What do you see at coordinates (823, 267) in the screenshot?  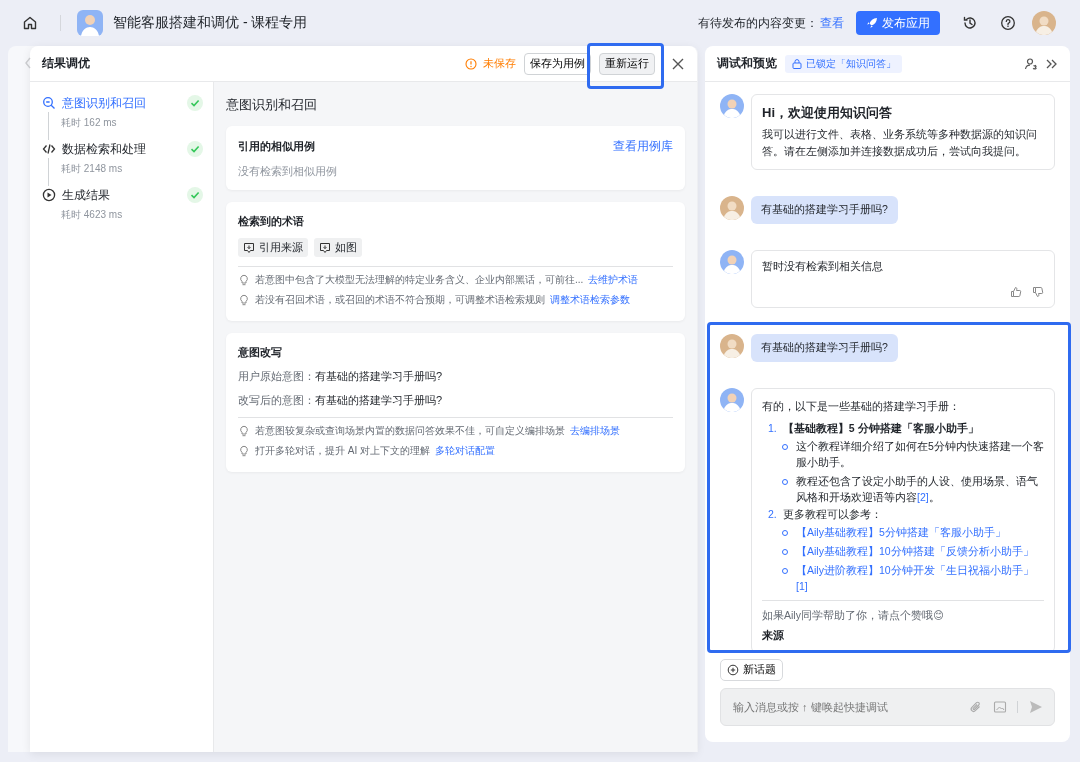 I see `message-text: 暂时没有检索到相关信息` at bounding box center [823, 267].